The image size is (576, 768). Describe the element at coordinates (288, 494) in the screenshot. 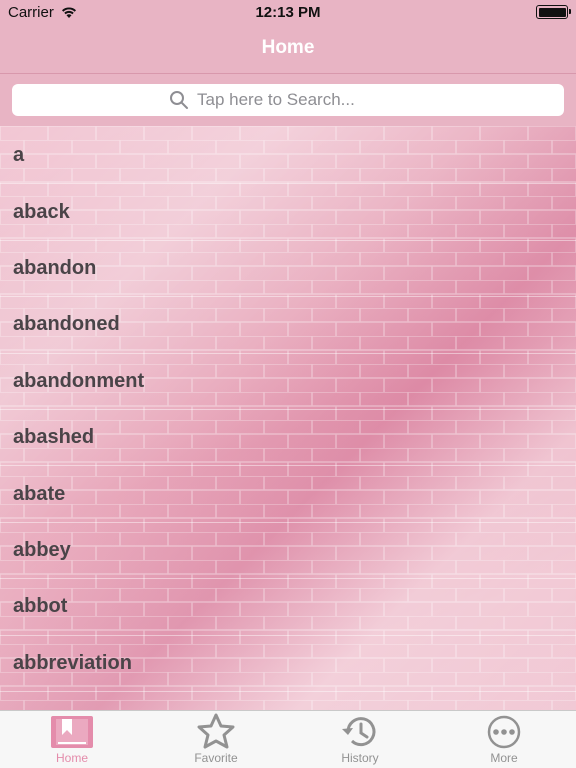

I see `list-item: abate` at that location.